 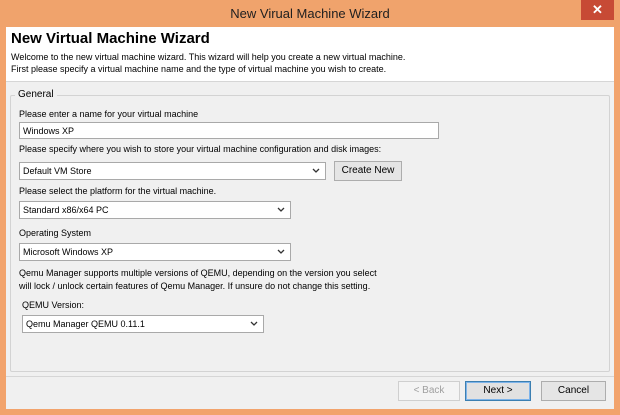 What do you see at coordinates (53, 305) in the screenshot?
I see `qemu-version-label: QEMU Version:` at bounding box center [53, 305].